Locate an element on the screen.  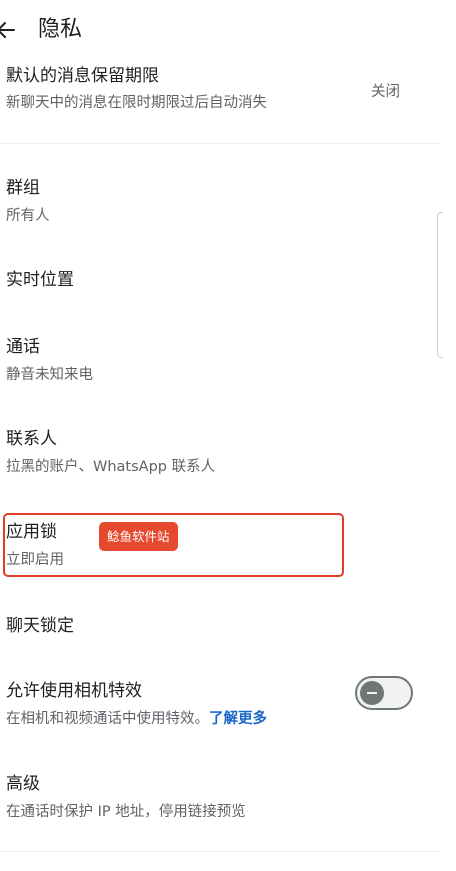
setting-title: 聊天锁定 is located at coordinates (40, 626).